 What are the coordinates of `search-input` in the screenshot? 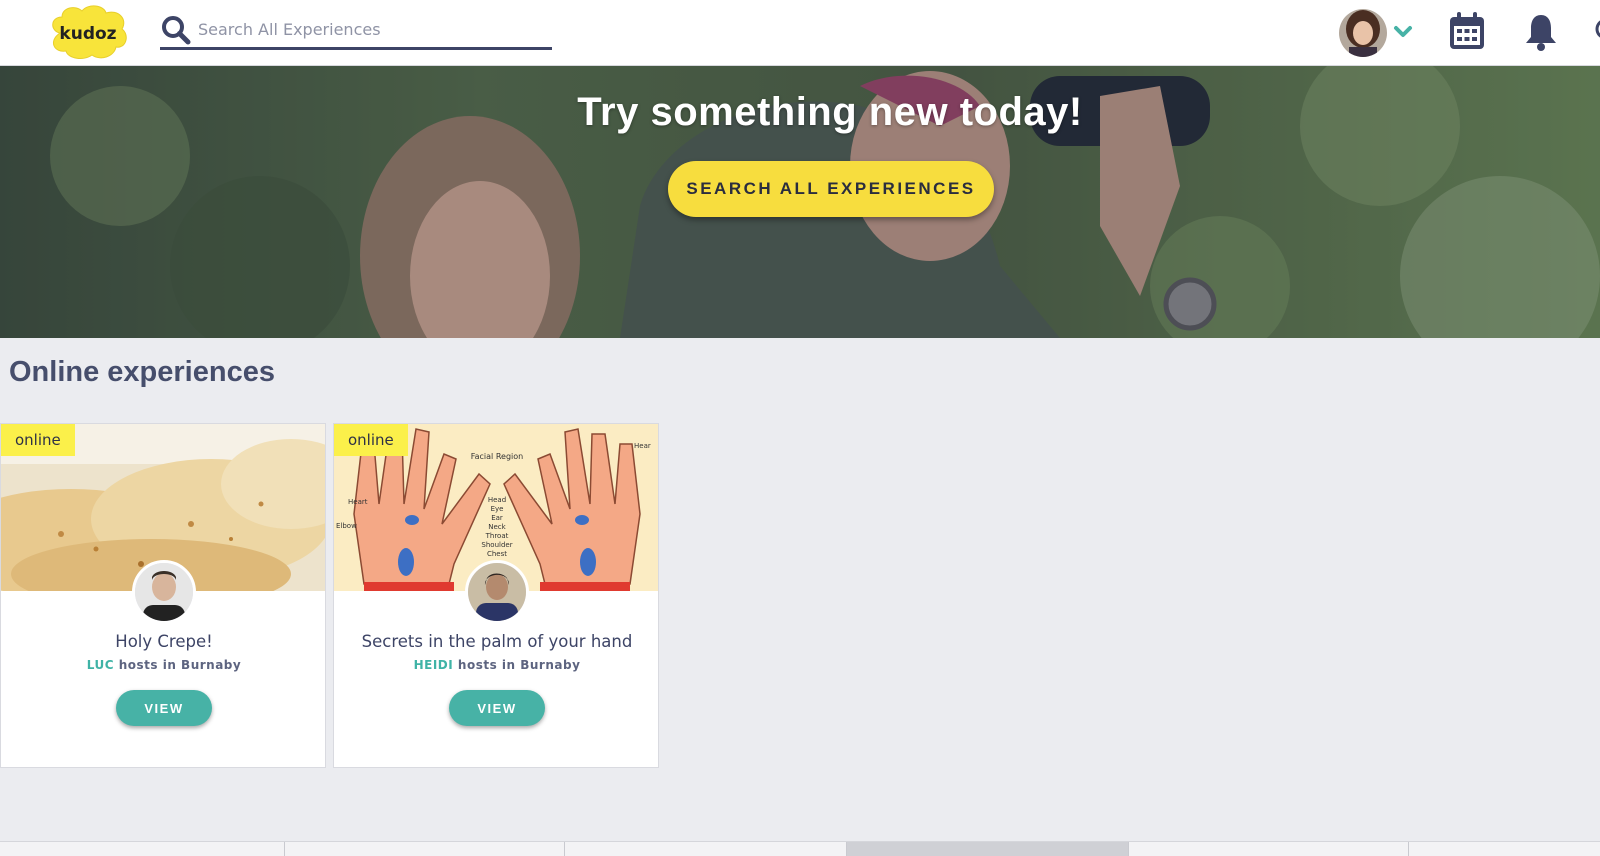 It's located at (373, 29).